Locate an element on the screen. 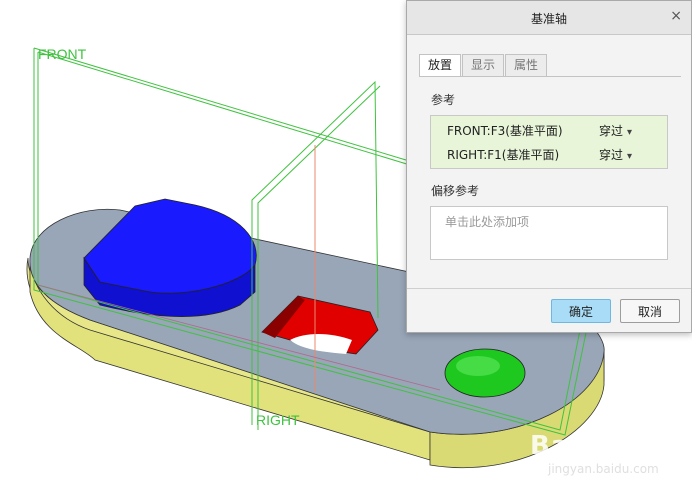 This screenshot has height=495, width=692. close-icon: × is located at coordinates (676, 16).